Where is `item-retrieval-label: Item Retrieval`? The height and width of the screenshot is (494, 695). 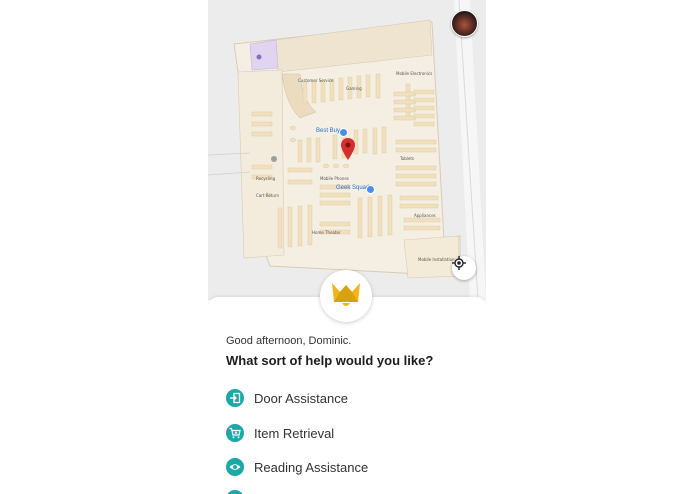
item-retrieval-label: Item Retrieval is located at coordinates (294, 433).